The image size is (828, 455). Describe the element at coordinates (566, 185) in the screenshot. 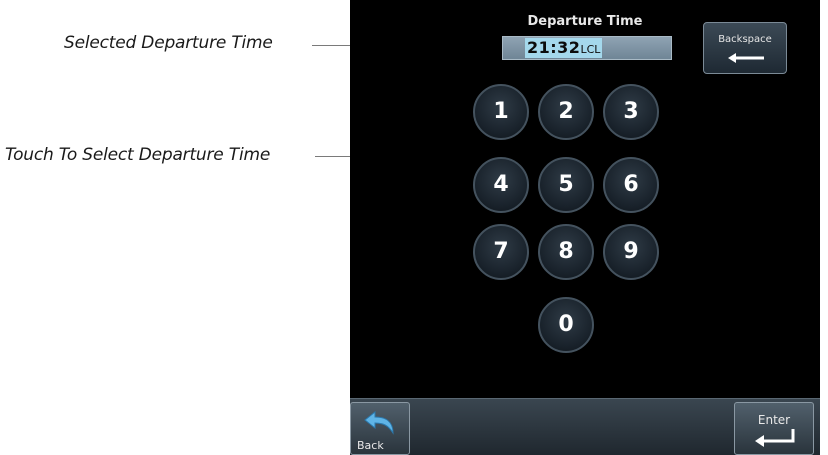

I see `keypad-key-5: 5` at that location.